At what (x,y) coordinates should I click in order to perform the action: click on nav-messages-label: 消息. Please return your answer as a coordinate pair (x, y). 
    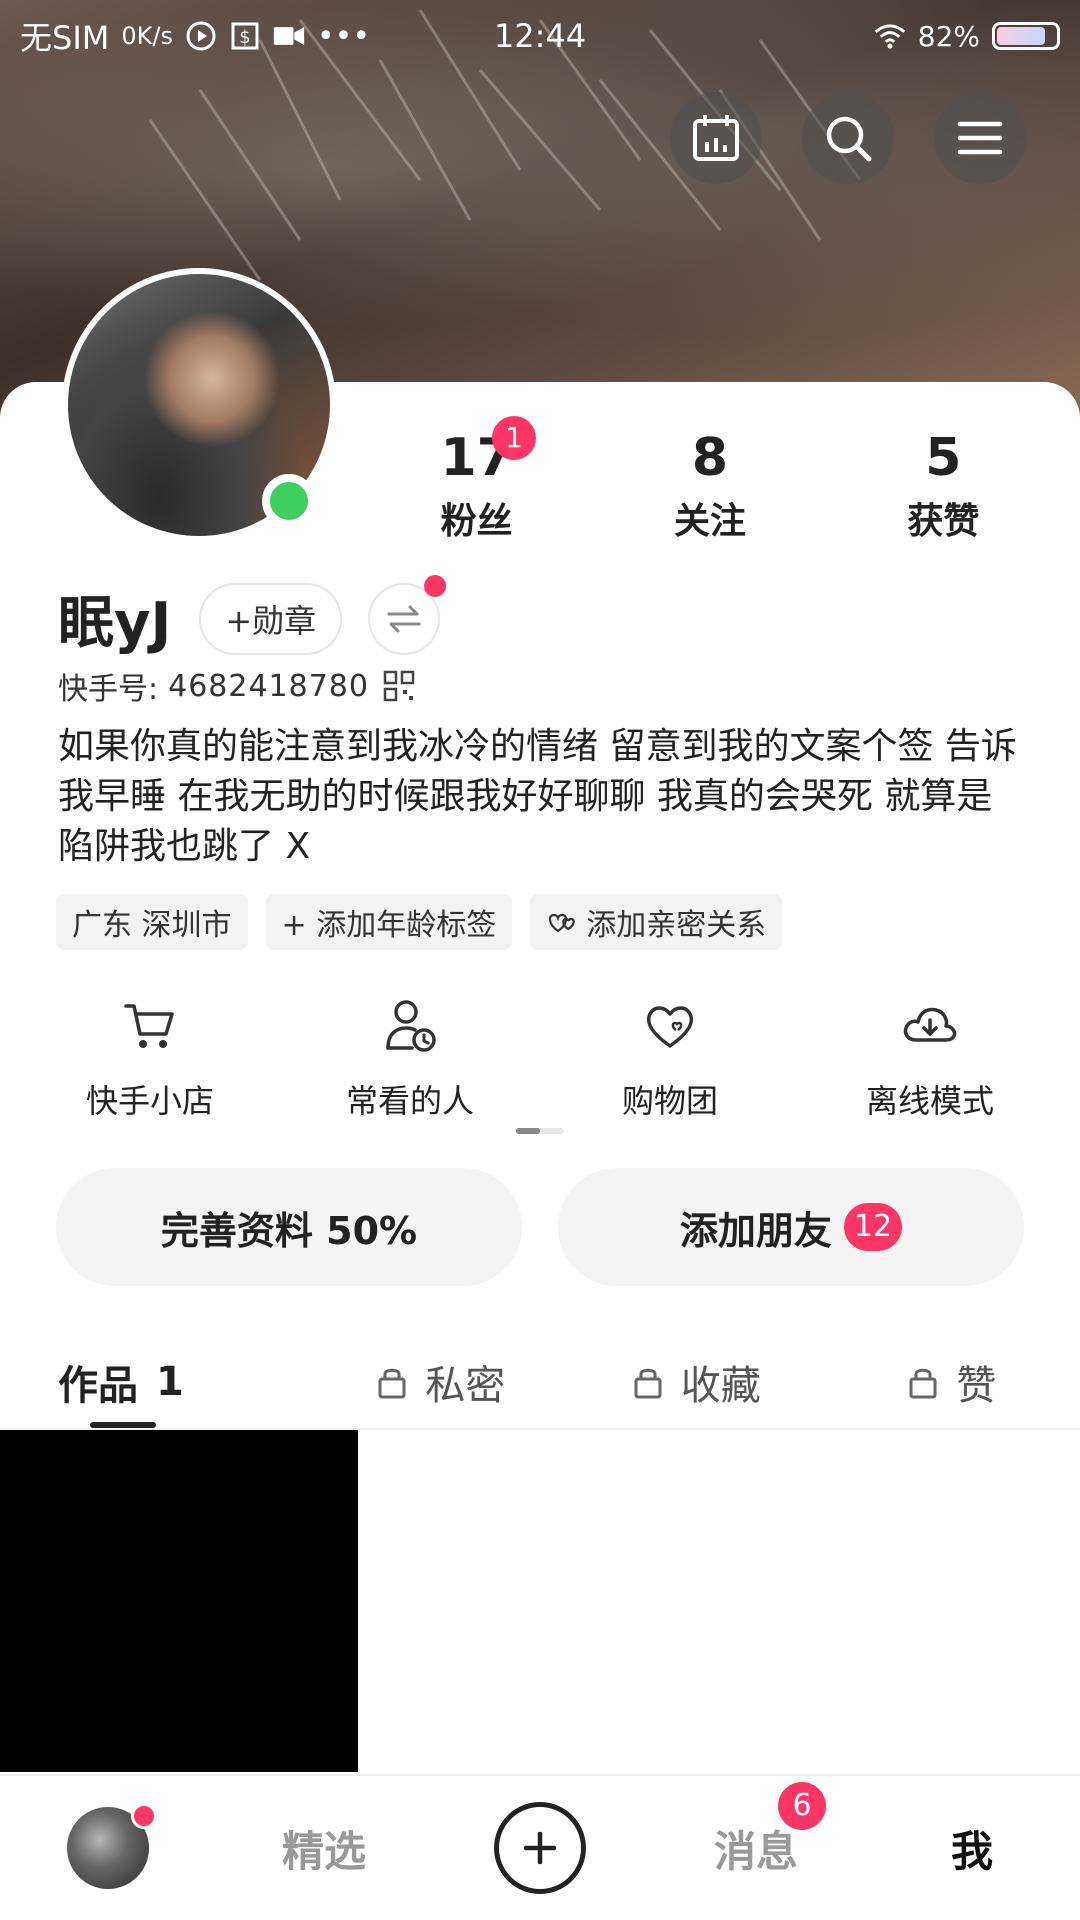
    Looking at the image, I should click on (755, 1851).